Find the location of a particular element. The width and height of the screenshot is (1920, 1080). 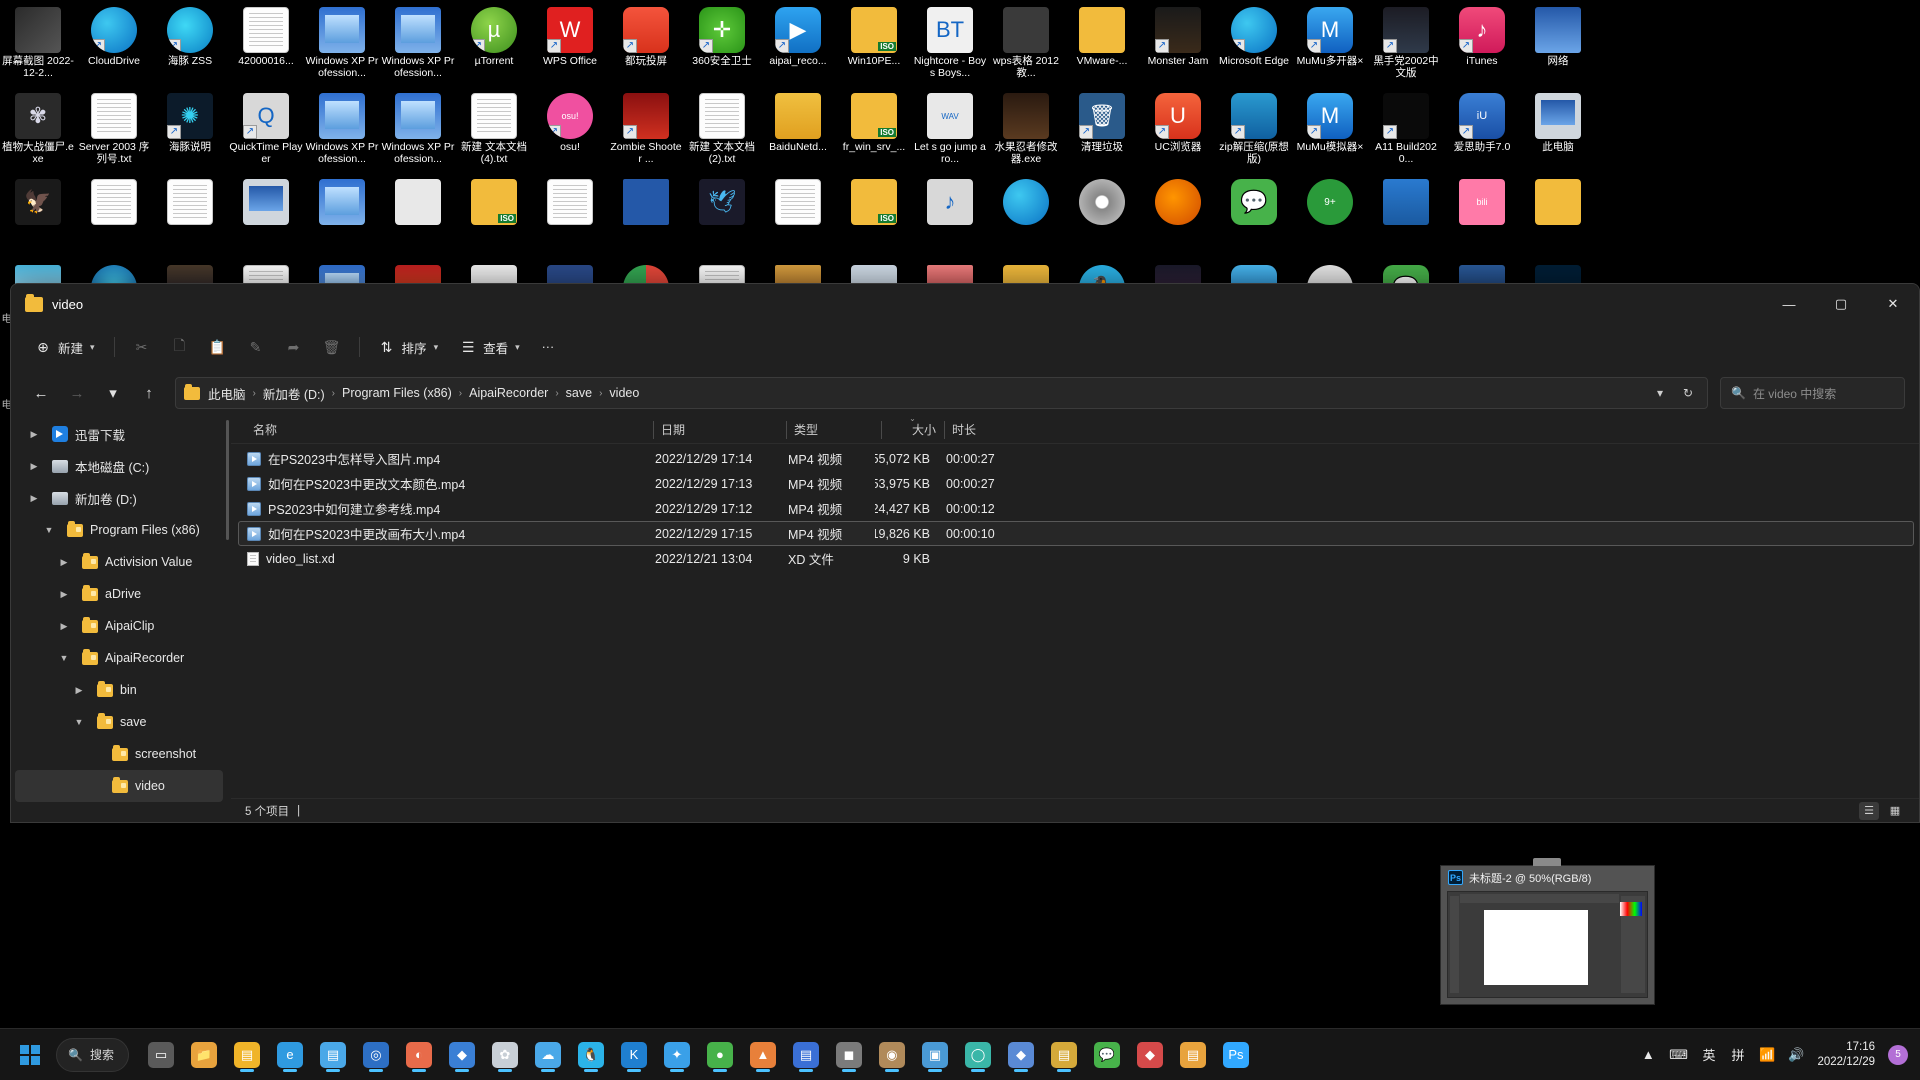

taskbar-task-view: ▭ is located at coordinates (161, 1055).